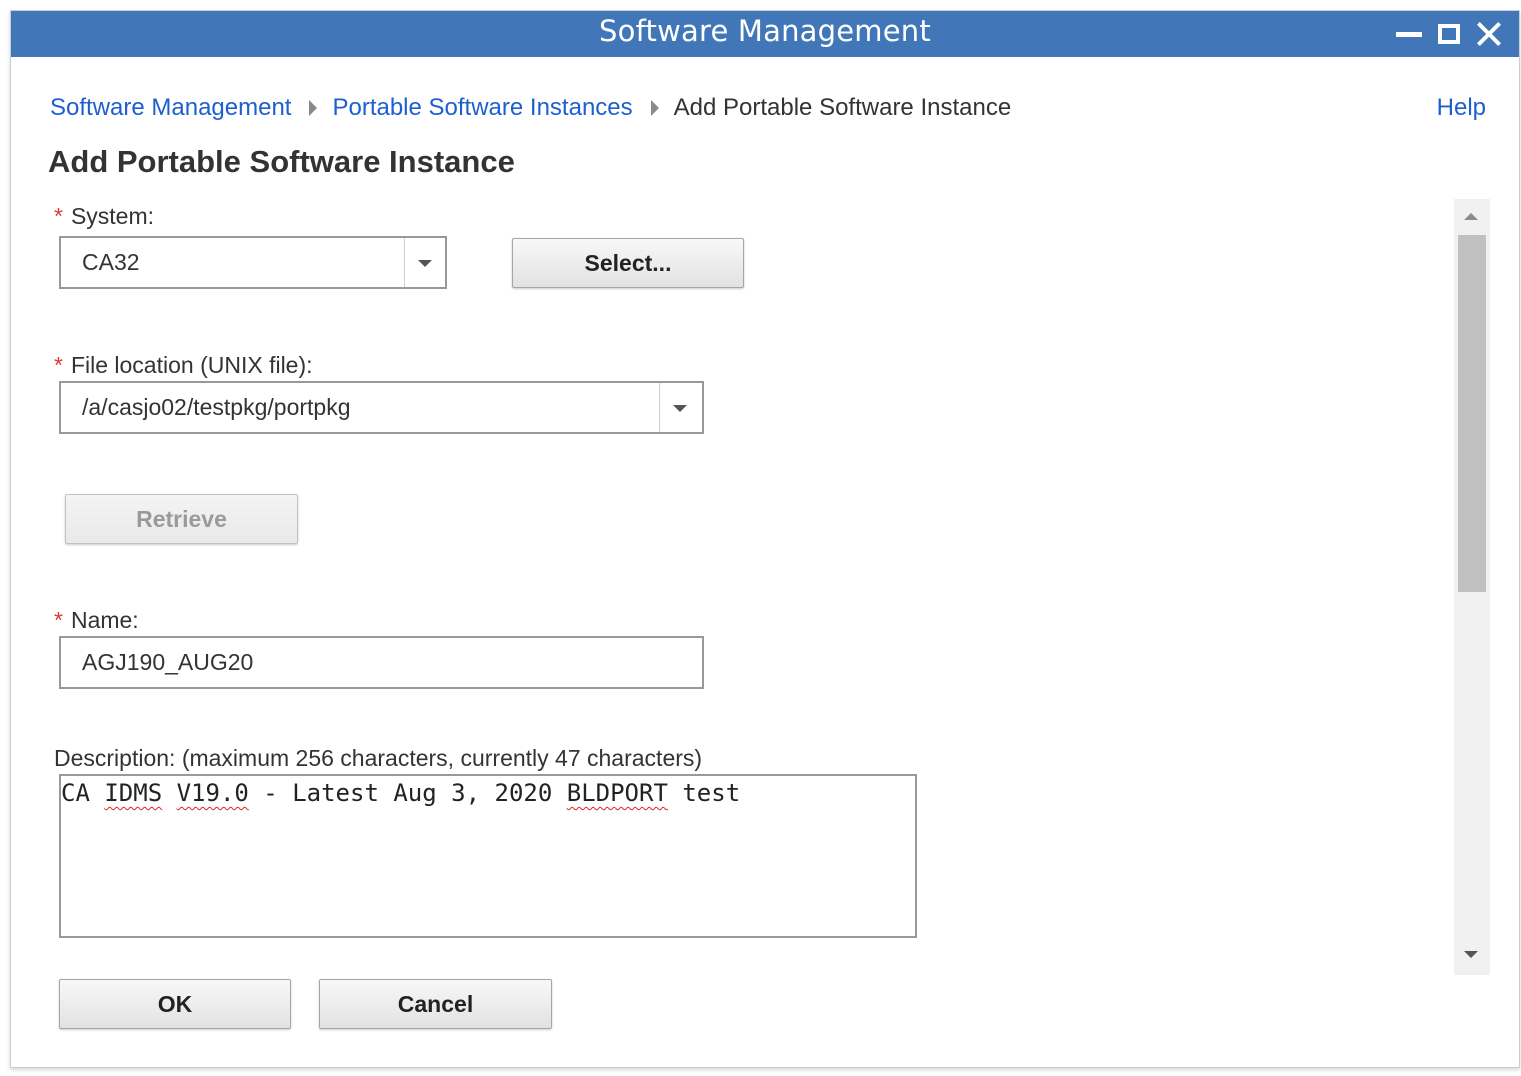 The height and width of the screenshot is (1076, 1521). I want to click on title-bar: Software Management, so click(765, 34).